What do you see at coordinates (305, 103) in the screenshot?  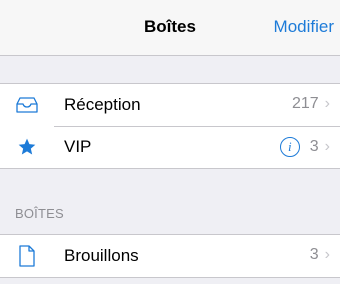 I see `unread-count: 217` at bounding box center [305, 103].